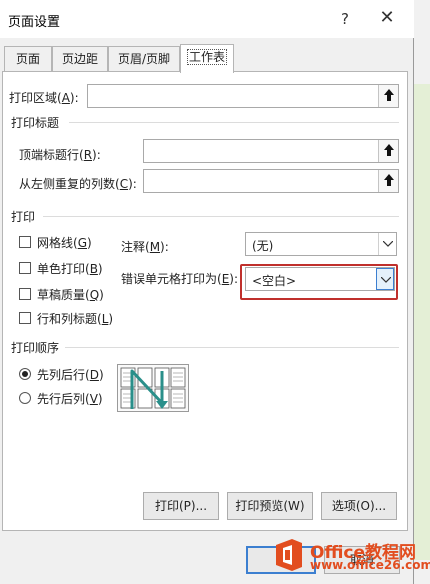  Describe the element at coordinates (321, 244) in the screenshot. I see `comments-select: (无)` at that location.